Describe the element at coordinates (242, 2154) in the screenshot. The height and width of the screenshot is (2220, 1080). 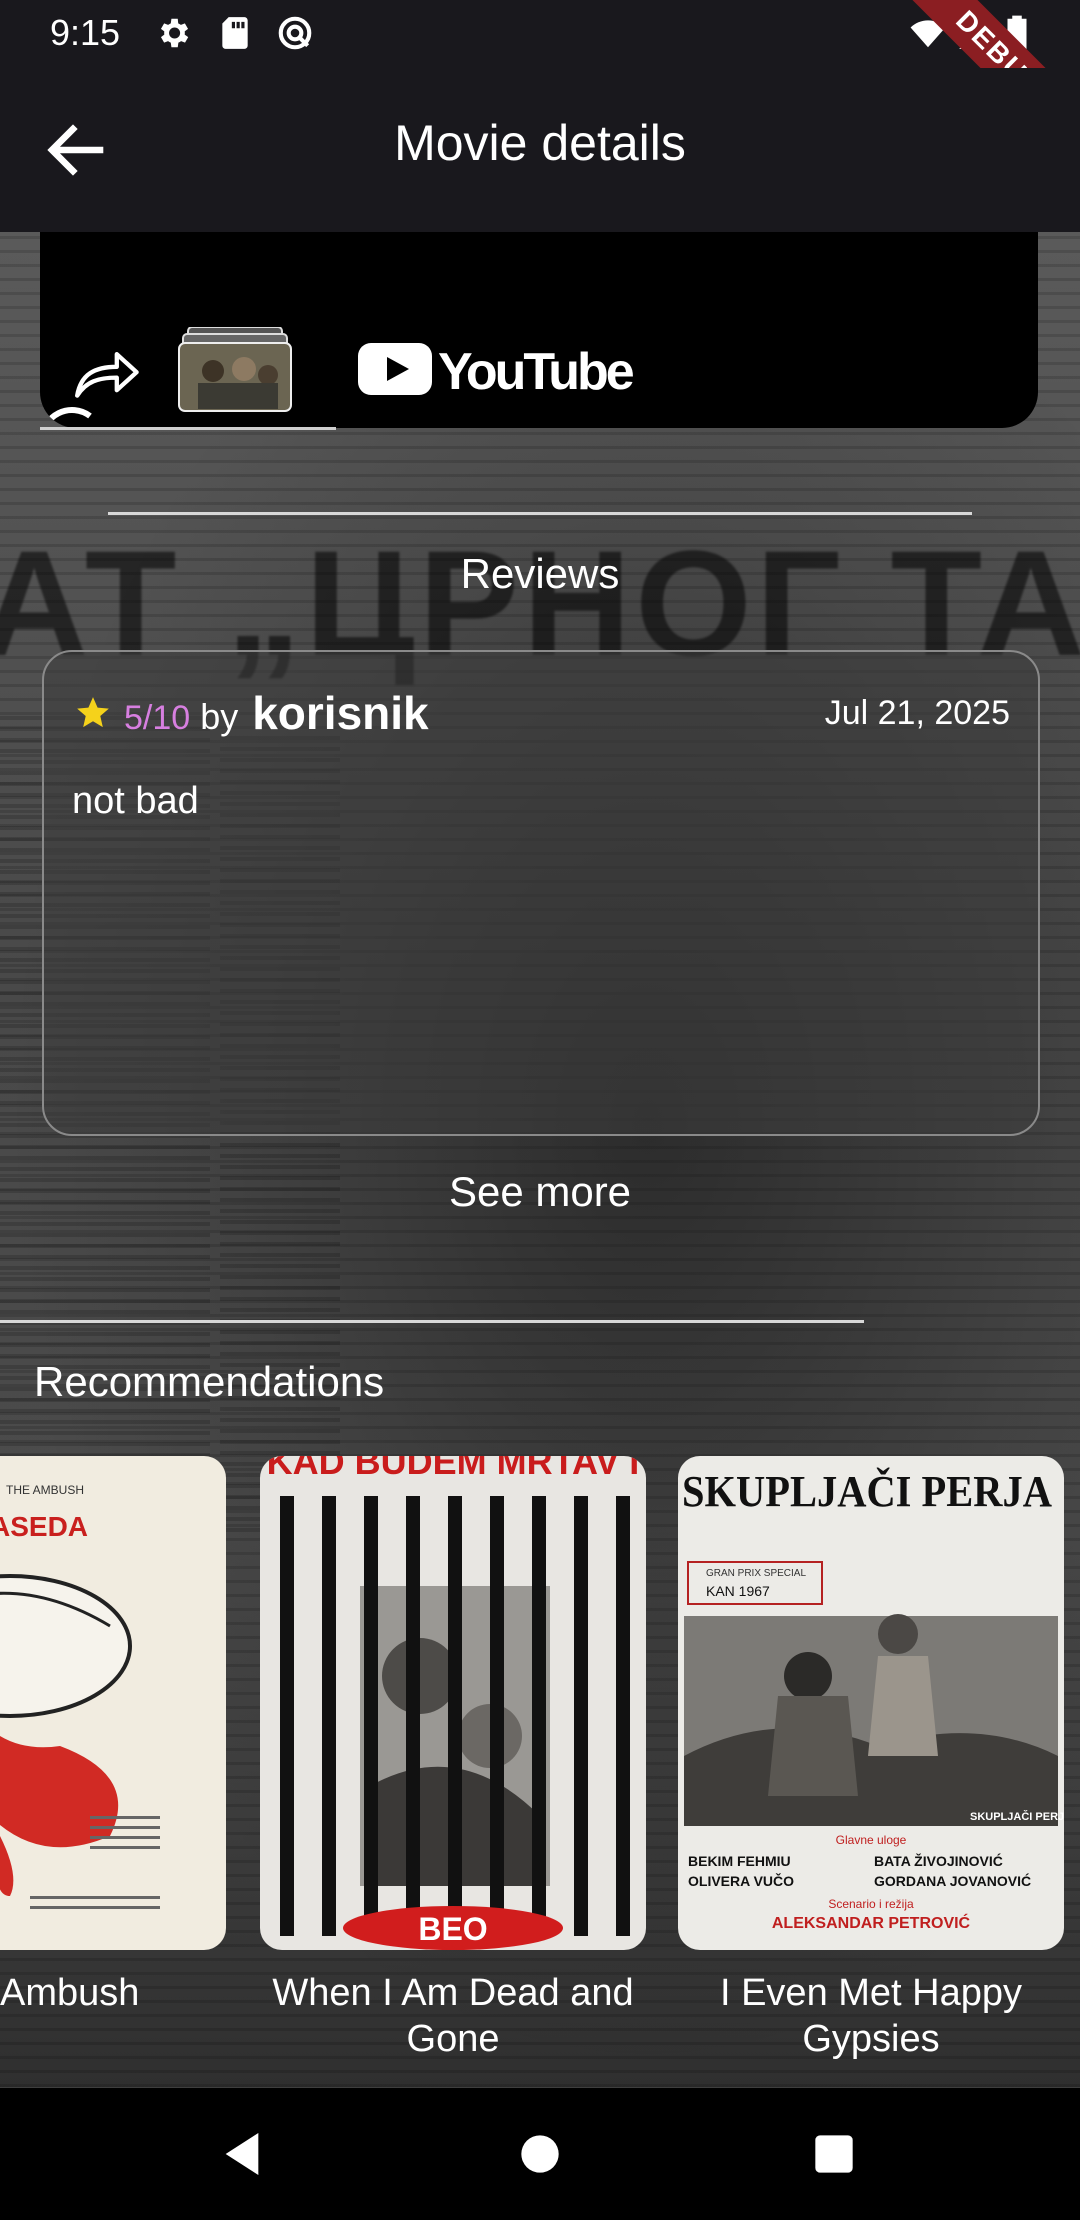
I see `back-triangle-icon` at that location.